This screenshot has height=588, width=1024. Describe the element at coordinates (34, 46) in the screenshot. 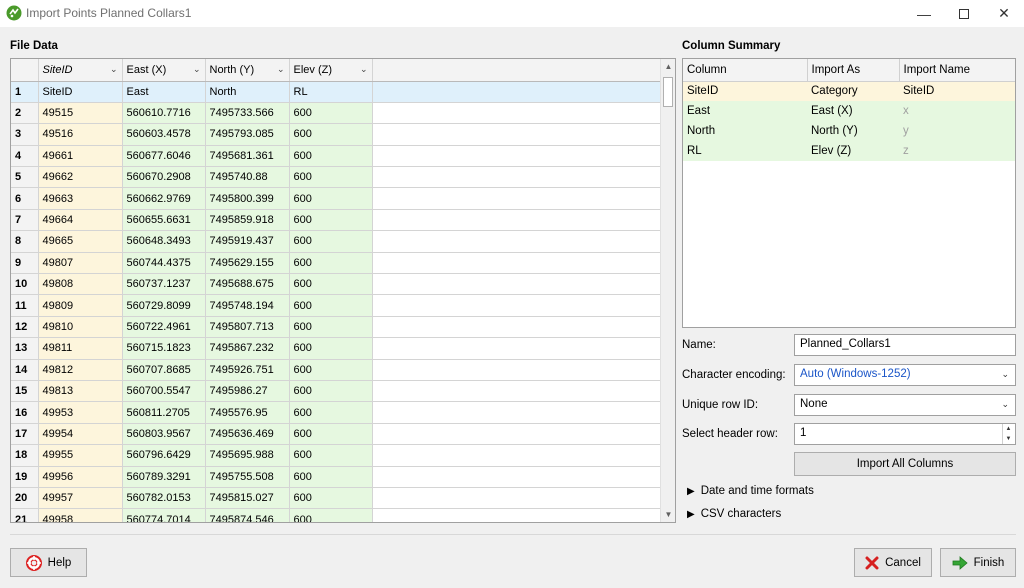

I see `file-data-label: File Data` at that location.